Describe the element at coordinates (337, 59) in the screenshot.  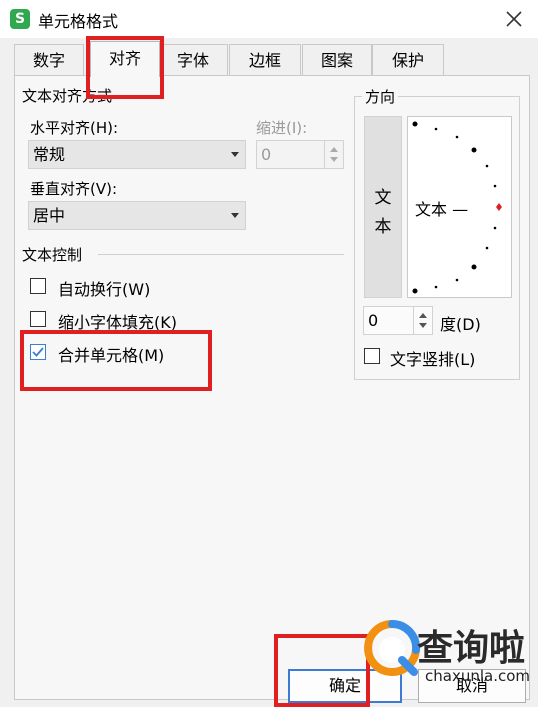
I see `tab-pattern: 图案` at that location.